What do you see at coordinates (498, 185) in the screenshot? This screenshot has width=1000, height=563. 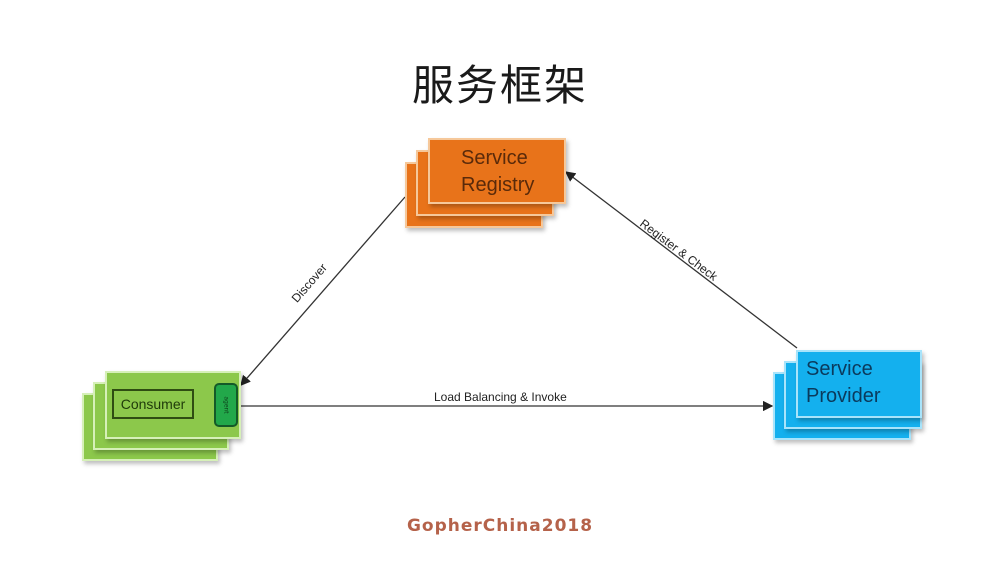 I see `registry-label-line2: Registry` at bounding box center [498, 185].